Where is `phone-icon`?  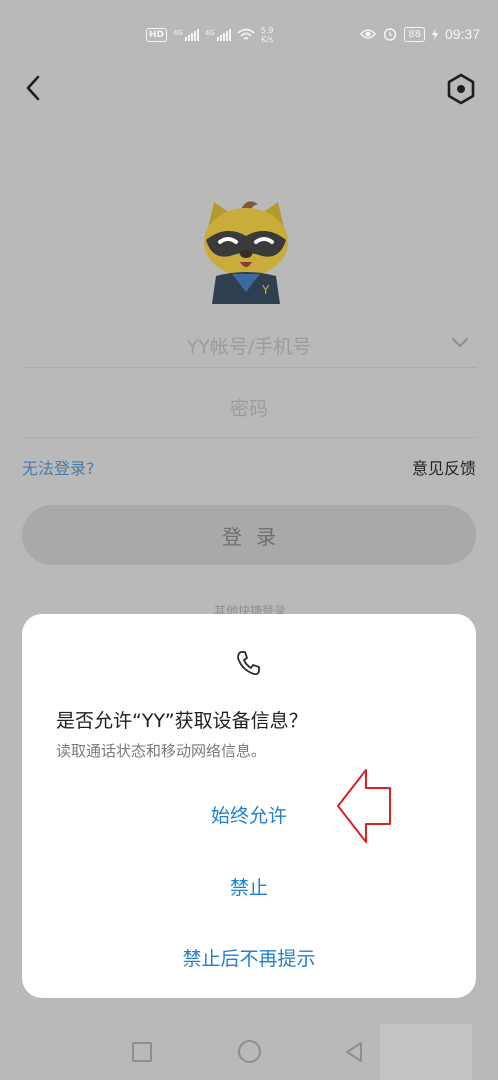 phone-icon is located at coordinates (248, 663).